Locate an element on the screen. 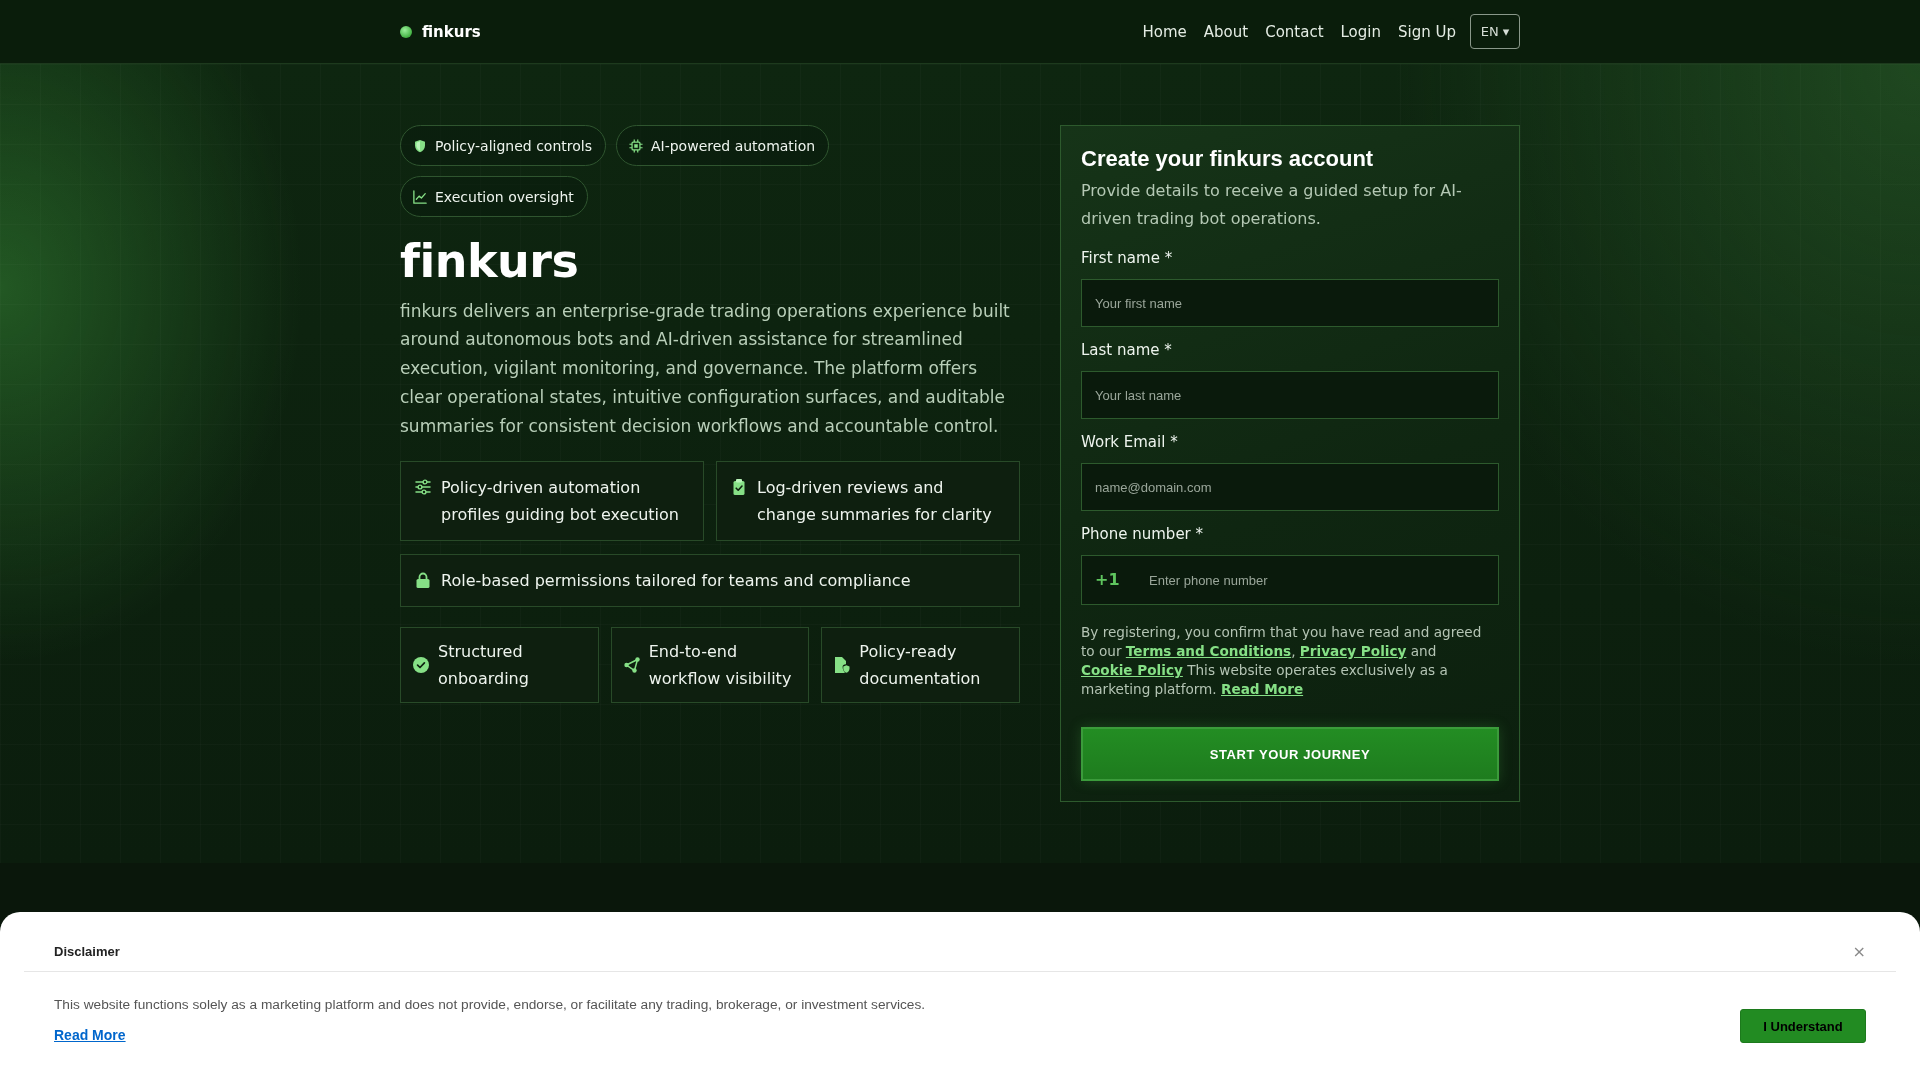 The image size is (1920, 1080). form-subtitle: Provide details to receive a guided setup for AI-driven trading bot operations. is located at coordinates (1272, 205).